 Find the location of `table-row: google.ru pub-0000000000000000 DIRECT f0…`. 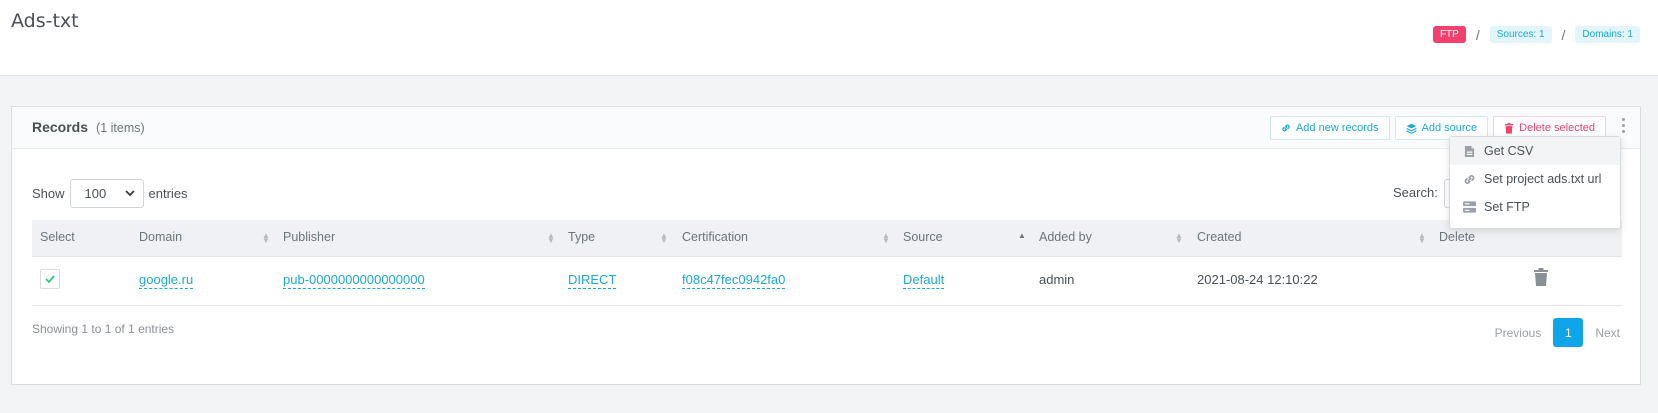

table-row: google.ru pub-0000000000000000 DIRECT f0… is located at coordinates (827, 281).